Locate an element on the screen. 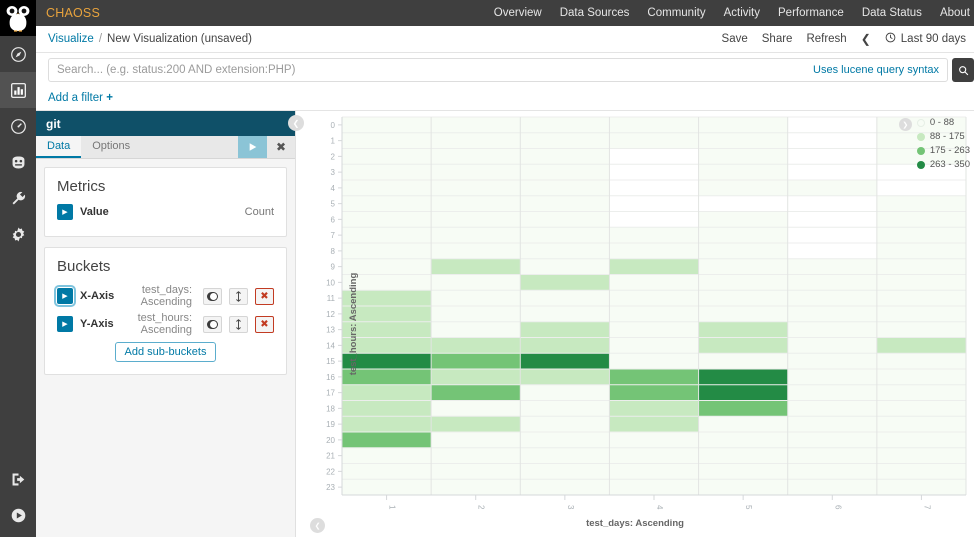 The width and height of the screenshot is (974, 537). close-editor-button: ✖ is located at coordinates (281, 147).